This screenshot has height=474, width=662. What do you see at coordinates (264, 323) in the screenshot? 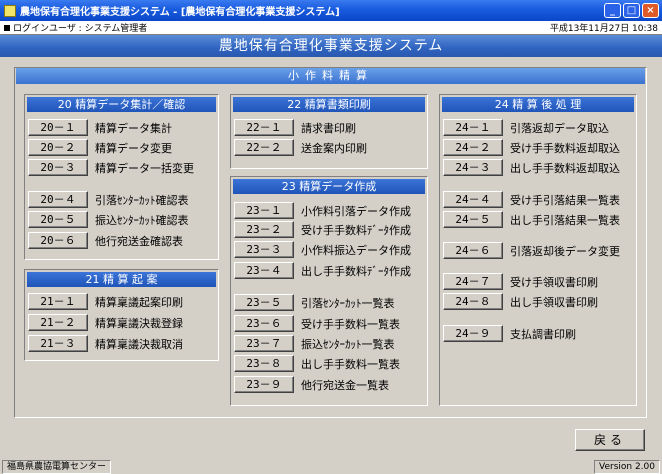
I see `menu-button-23-6: 23－６` at bounding box center [264, 323].